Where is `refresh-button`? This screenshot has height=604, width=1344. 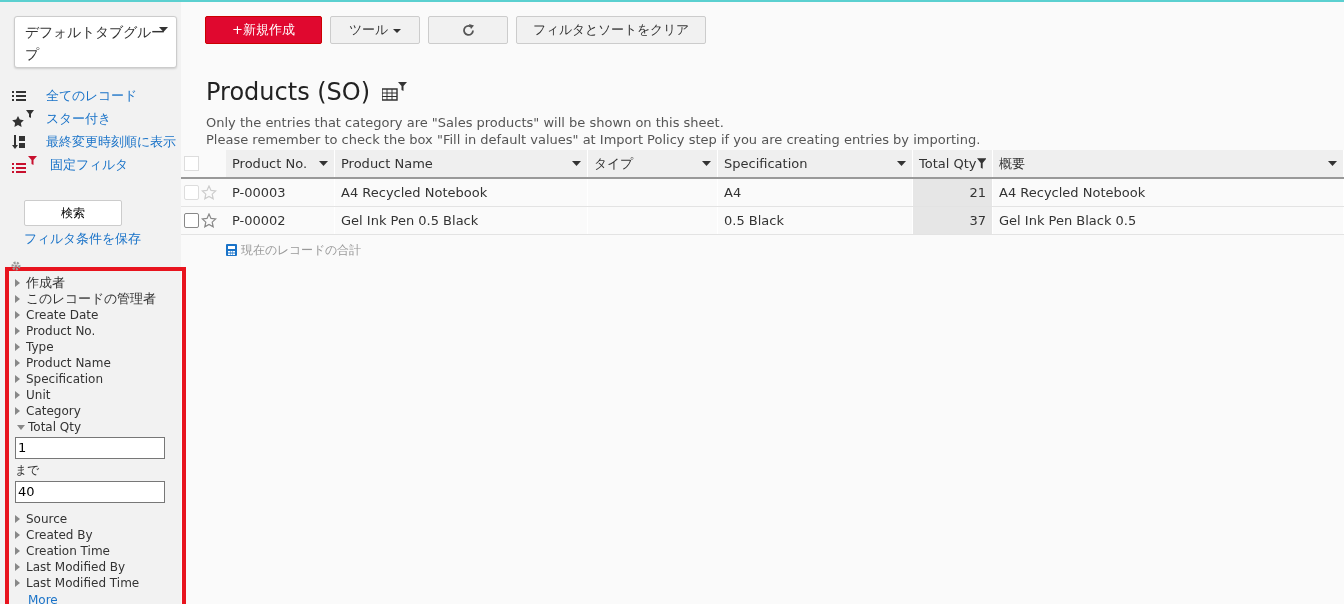 refresh-button is located at coordinates (468, 30).